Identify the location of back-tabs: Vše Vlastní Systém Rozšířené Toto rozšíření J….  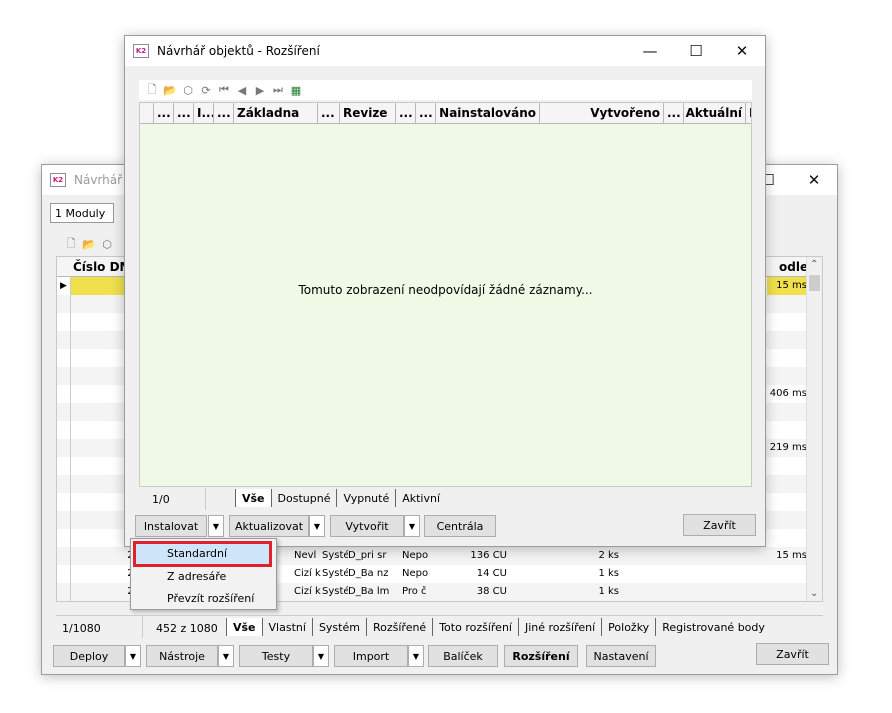
(498, 627).